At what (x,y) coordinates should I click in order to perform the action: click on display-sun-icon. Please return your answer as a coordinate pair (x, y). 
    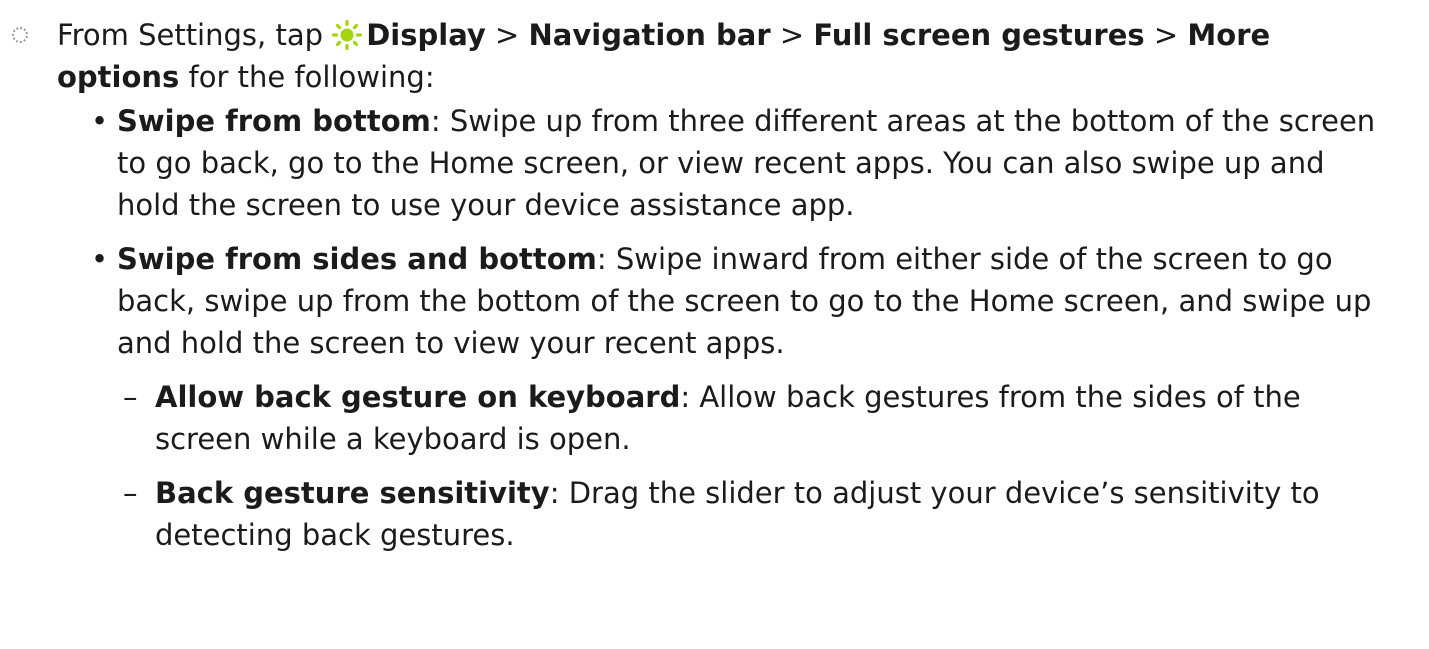
    Looking at the image, I should click on (347, 35).